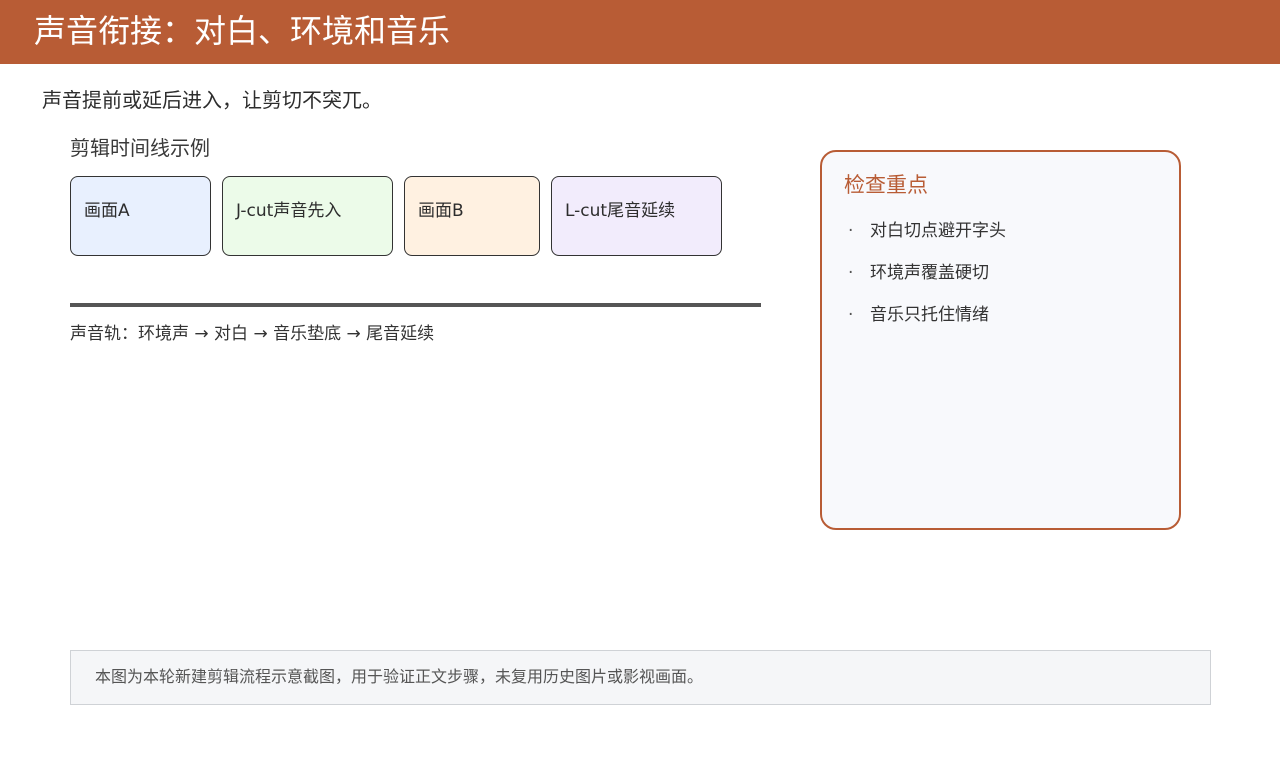 The height and width of the screenshot is (760, 1280). What do you see at coordinates (929, 273) in the screenshot?
I see `checklist-item-text: 环境声覆盖硬切` at bounding box center [929, 273].